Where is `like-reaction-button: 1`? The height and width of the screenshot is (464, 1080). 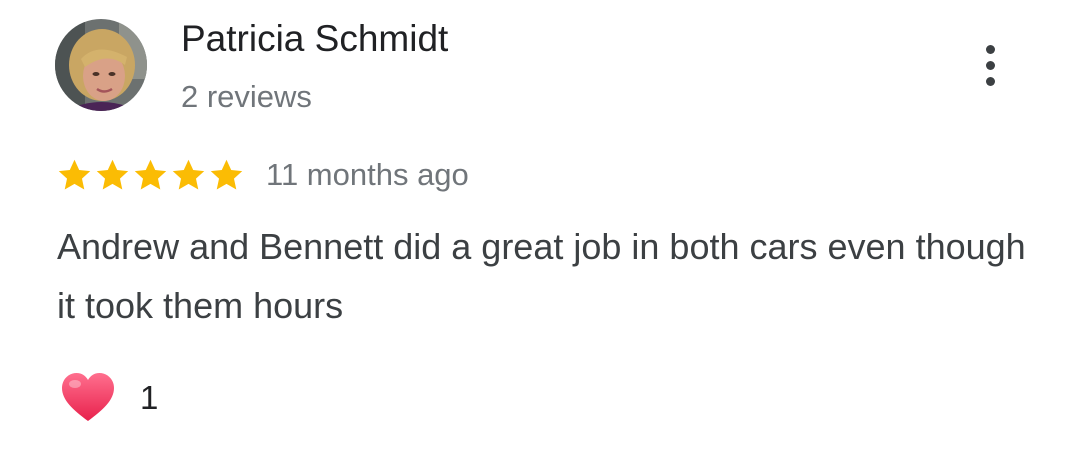
like-reaction-button: 1 is located at coordinates (109, 398).